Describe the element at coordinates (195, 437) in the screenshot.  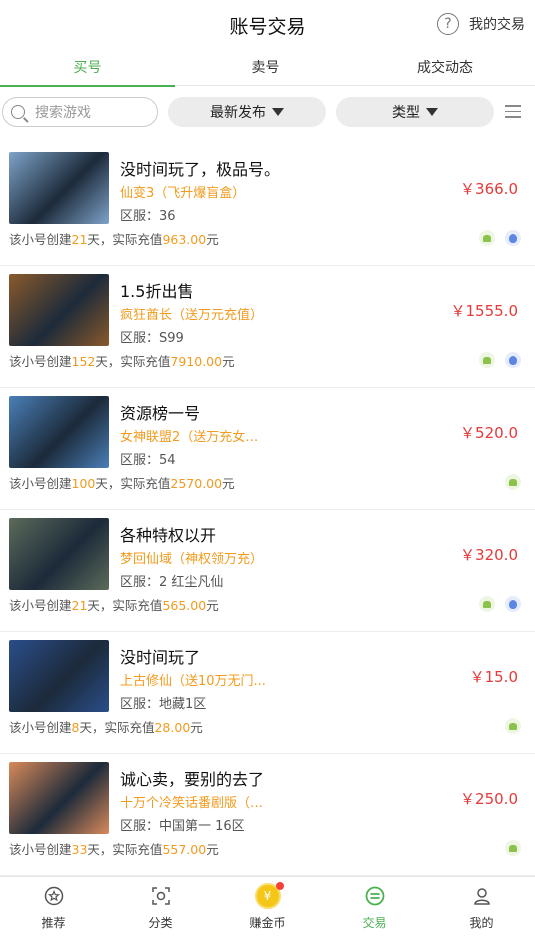
I see `game-name: 女神联盟2（送万充女神）` at that location.